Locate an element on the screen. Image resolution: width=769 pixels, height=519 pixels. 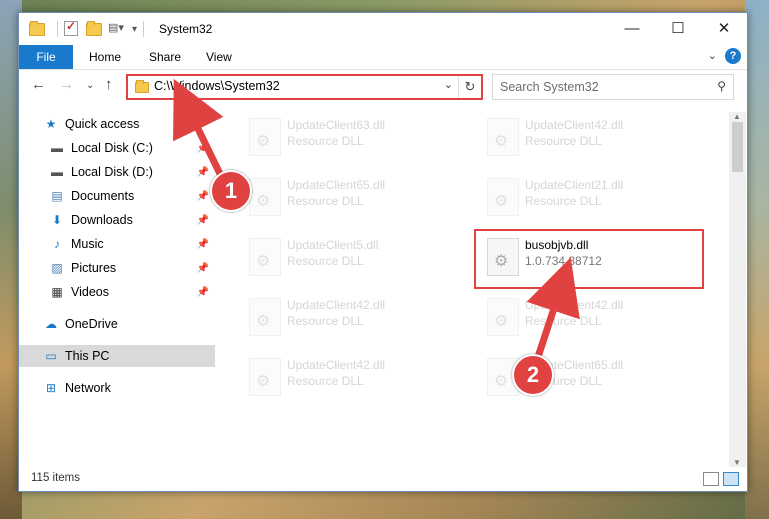
file-item: UpdateClient21.dll Resource DLL is located at coordinates (592, 198).